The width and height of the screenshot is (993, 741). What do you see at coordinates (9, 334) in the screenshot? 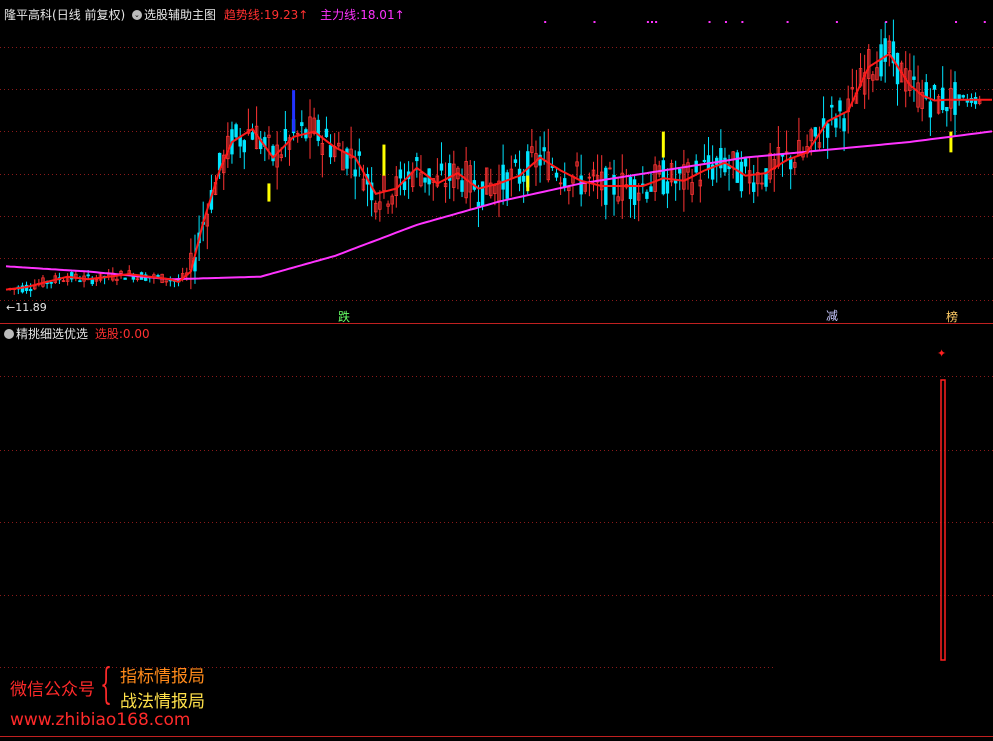
I see `bottom-toggle-icon` at bounding box center [9, 334].